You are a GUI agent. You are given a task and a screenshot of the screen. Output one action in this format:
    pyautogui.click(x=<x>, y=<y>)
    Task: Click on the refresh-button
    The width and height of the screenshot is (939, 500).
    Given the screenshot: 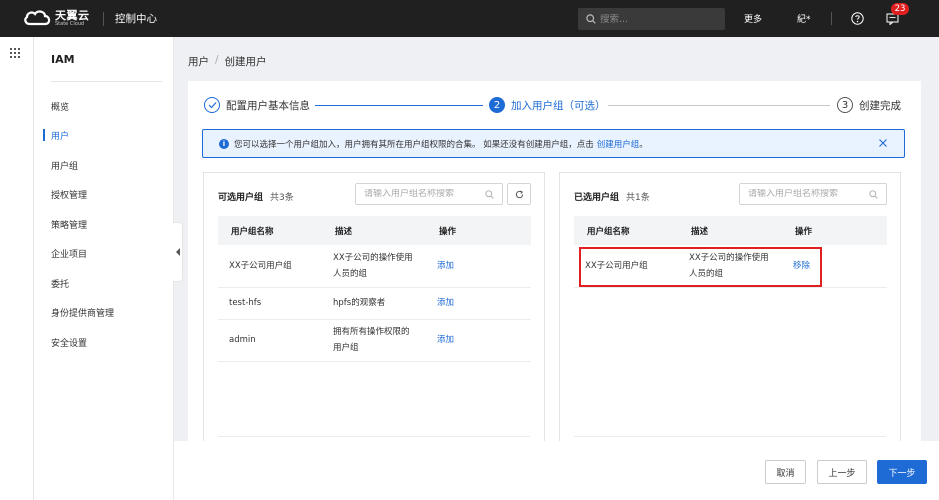 What is the action you would take?
    pyautogui.click(x=519, y=194)
    